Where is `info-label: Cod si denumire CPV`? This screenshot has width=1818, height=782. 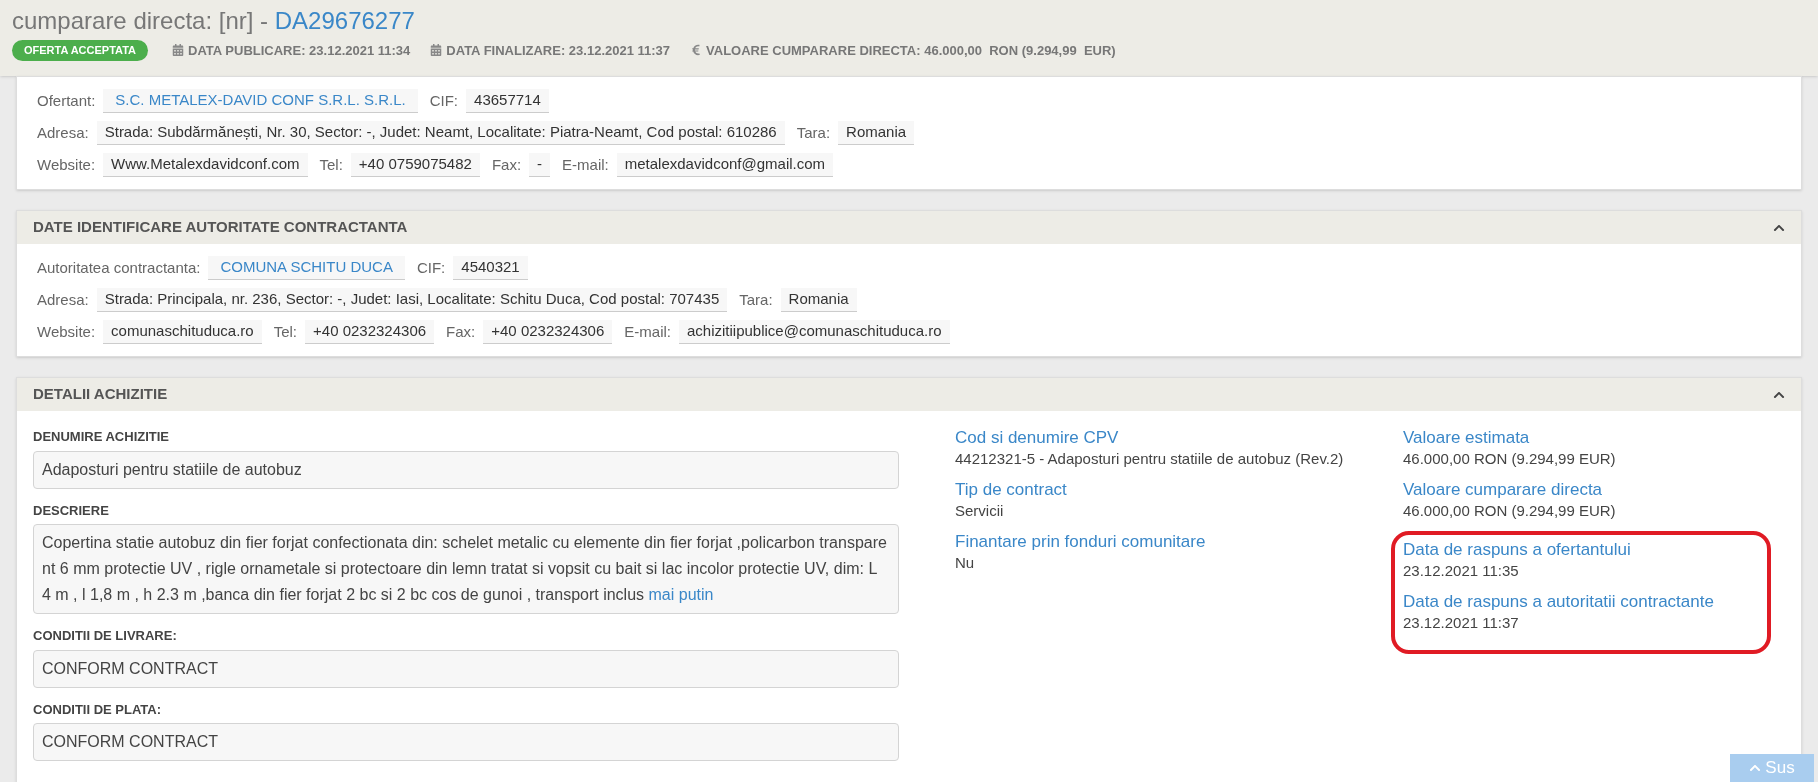 info-label: Cod si denumire CPV is located at coordinates (1037, 437).